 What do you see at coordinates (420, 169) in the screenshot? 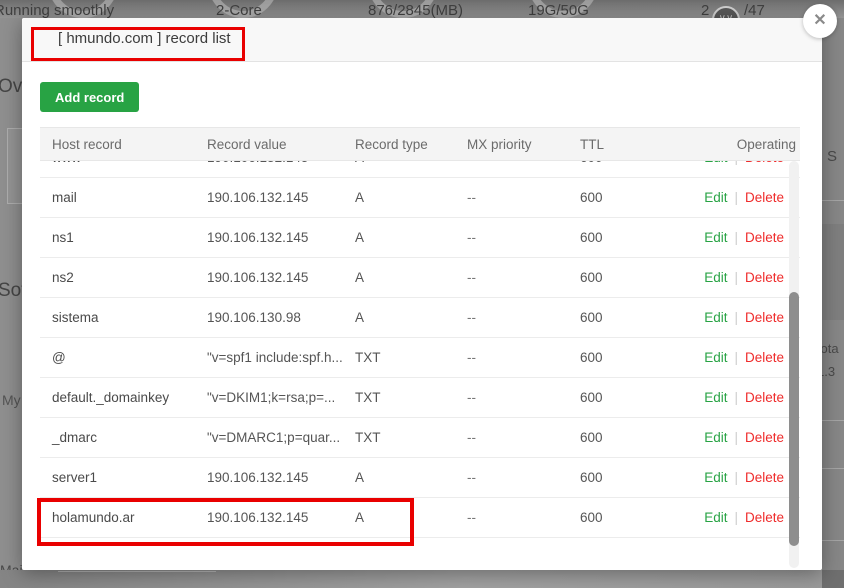
I see `table-row: www190.106.132.145A--600 Edit | Delete` at bounding box center [420, 169].